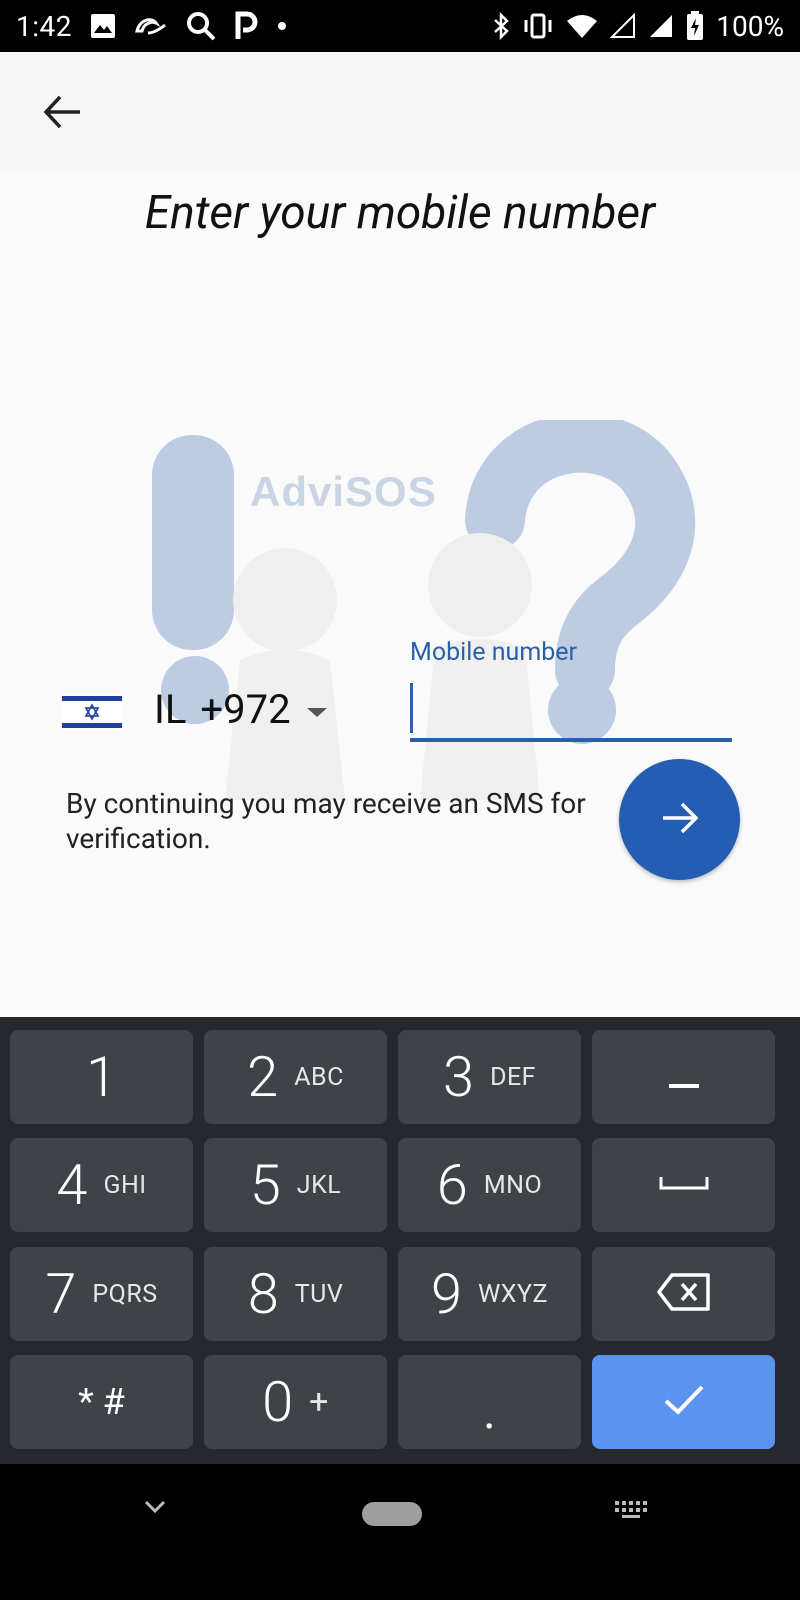 The image size is (800, 1600). I want to click on dash-icon, so click(683, 1077).